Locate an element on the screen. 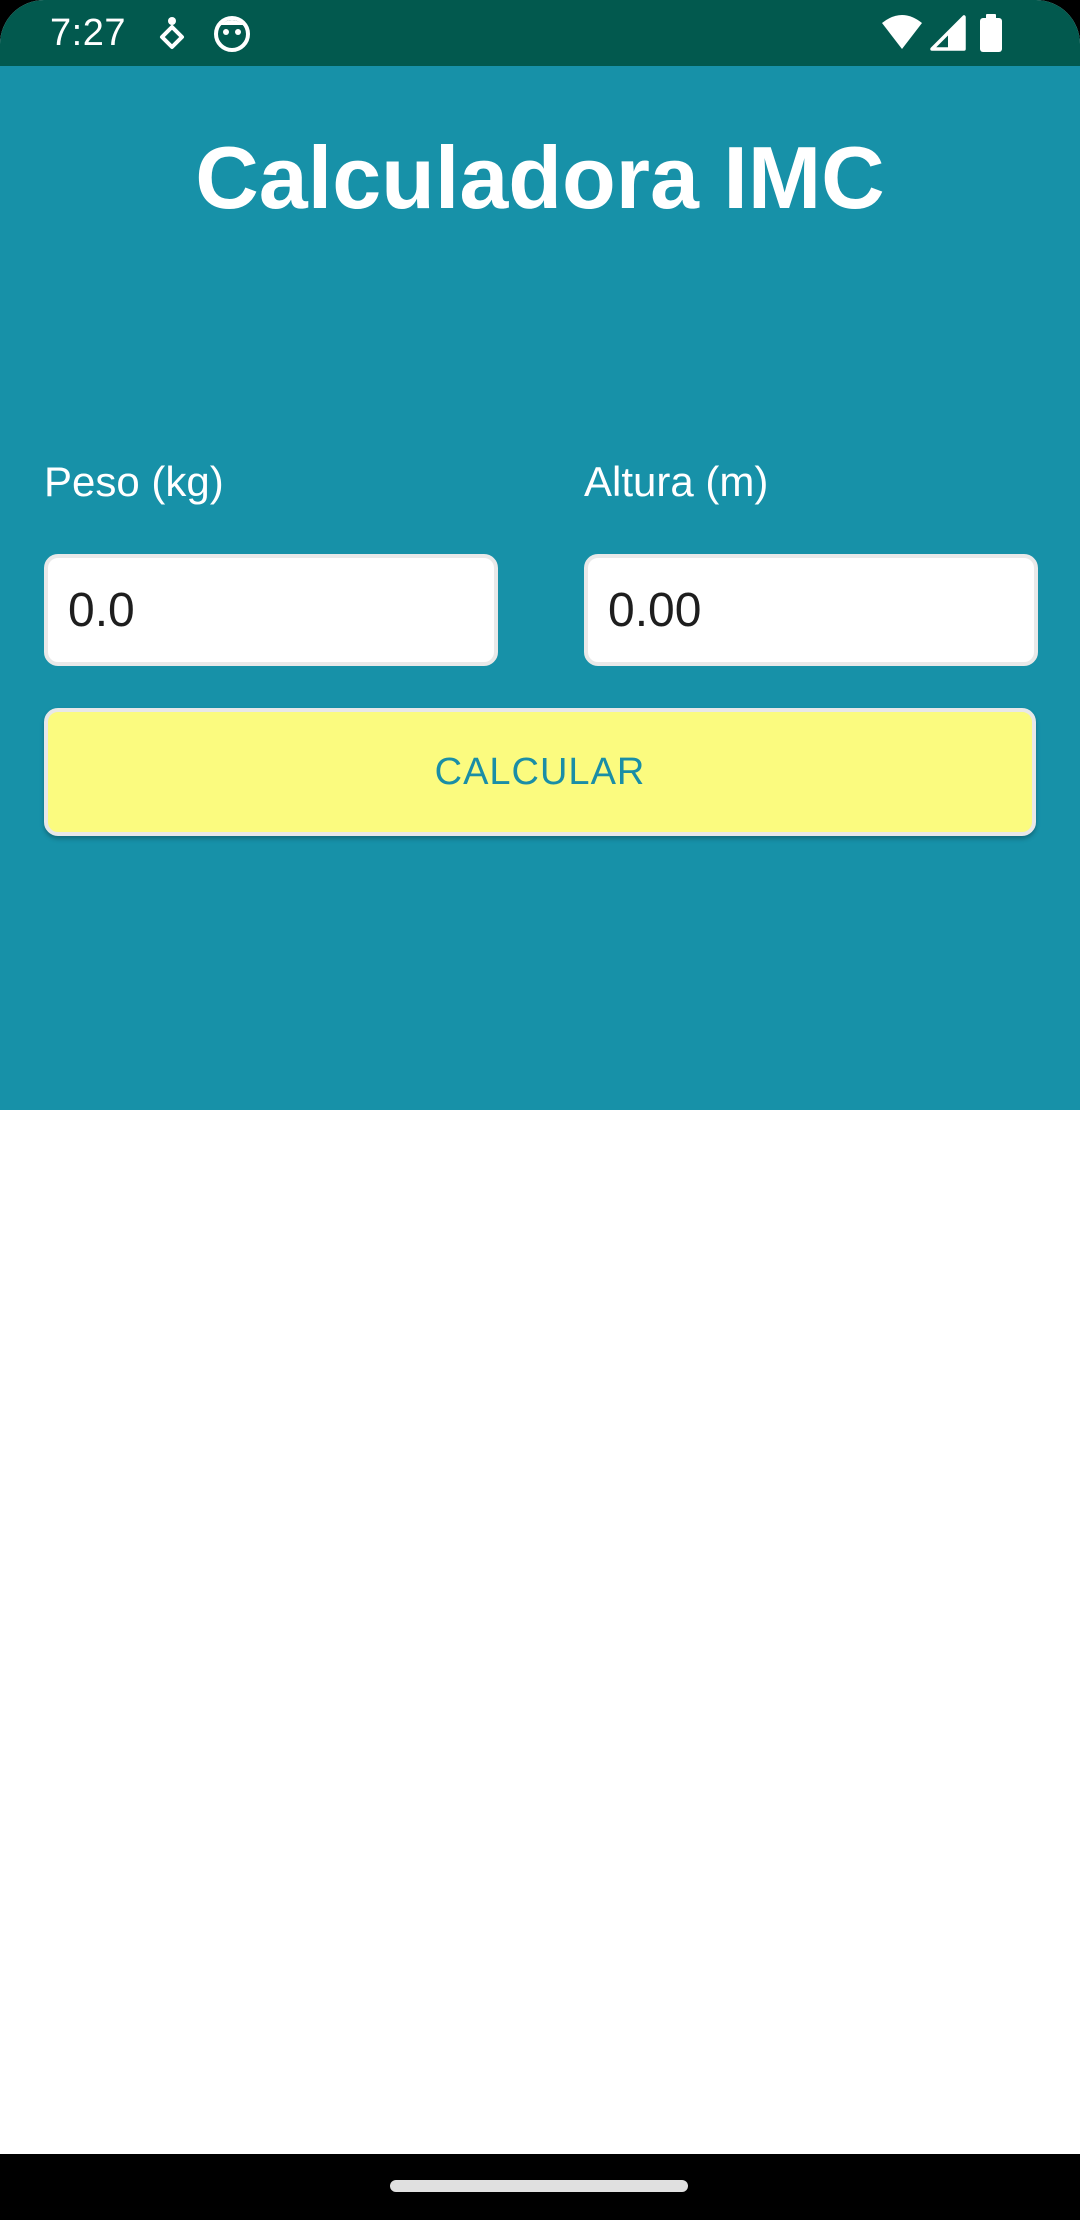 Image resolution: width=1080 pixels, height=2220 pixels. wifi-icon is located at coordinates (902, 33).